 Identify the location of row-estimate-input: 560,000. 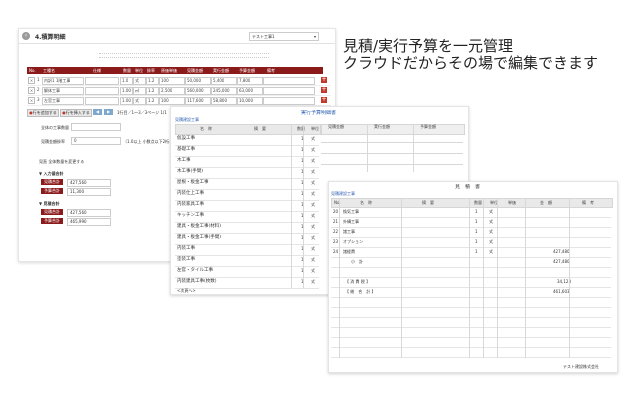
(198, 91).